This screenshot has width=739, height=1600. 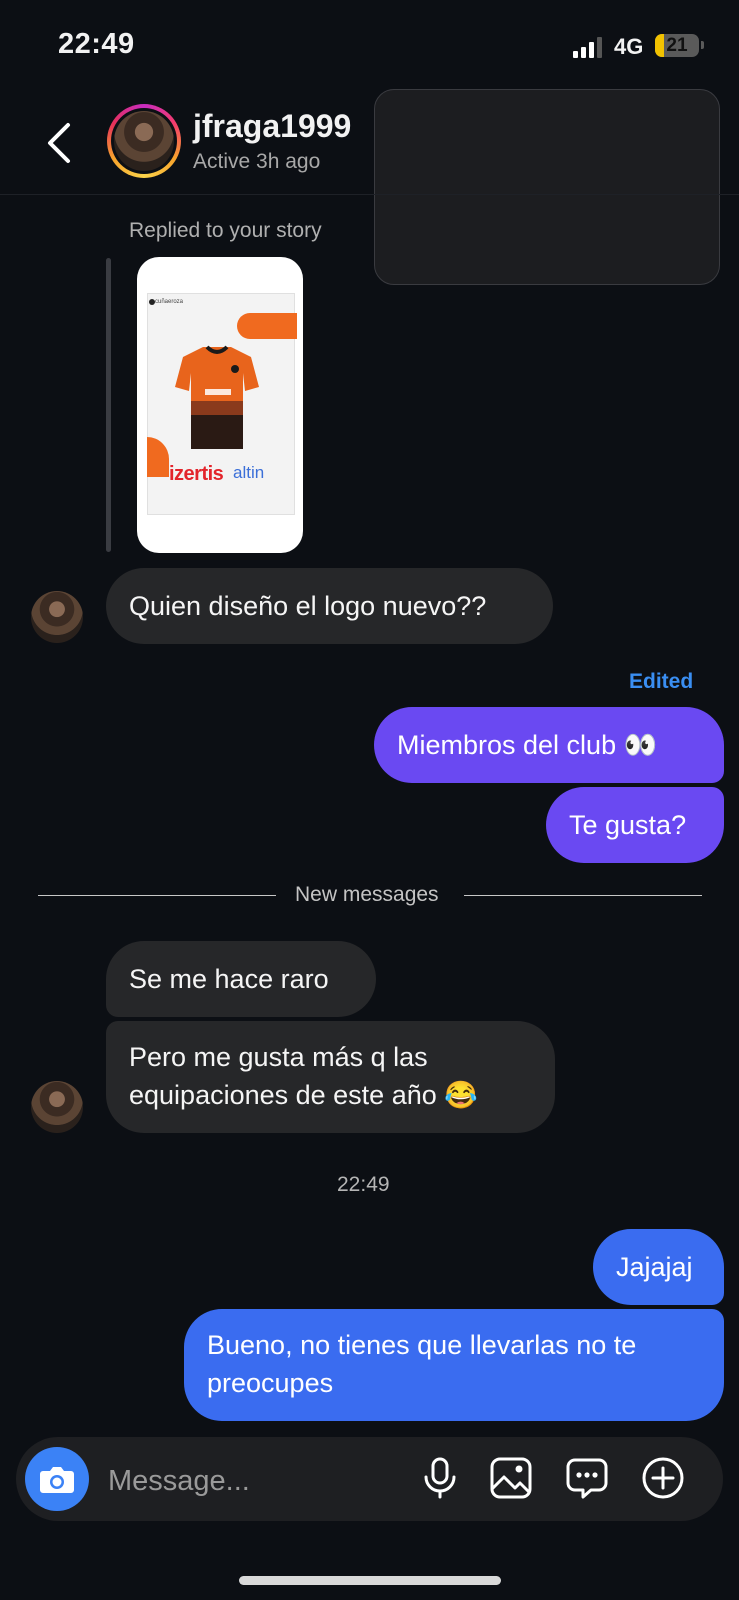 I want to click on microphone-button, so click(x=440, y=1478).